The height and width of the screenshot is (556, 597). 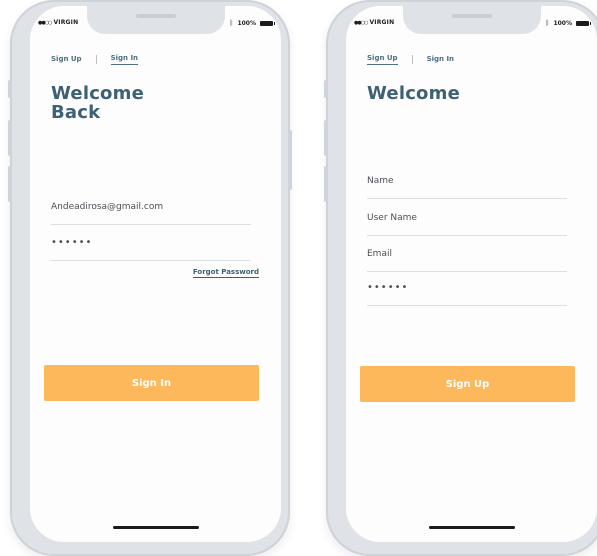 I want to click on sign-up-button: Sign Up, so click(x=467, y=384).